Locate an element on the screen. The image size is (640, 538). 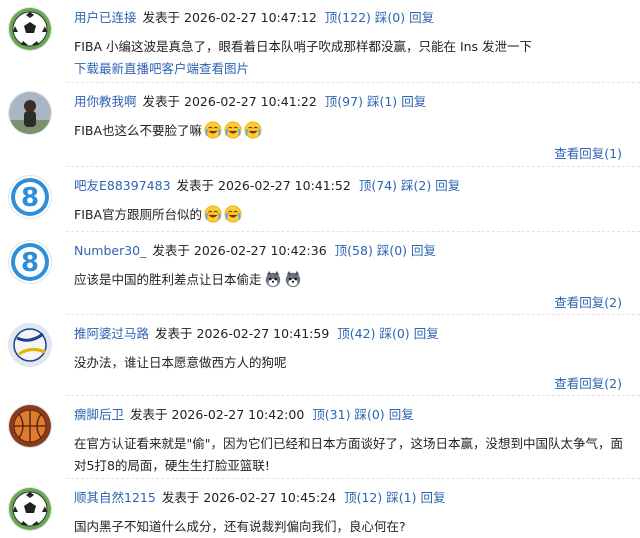
post-time: 2026-02-27 10:42:00 is located at coordinates (238, 414).